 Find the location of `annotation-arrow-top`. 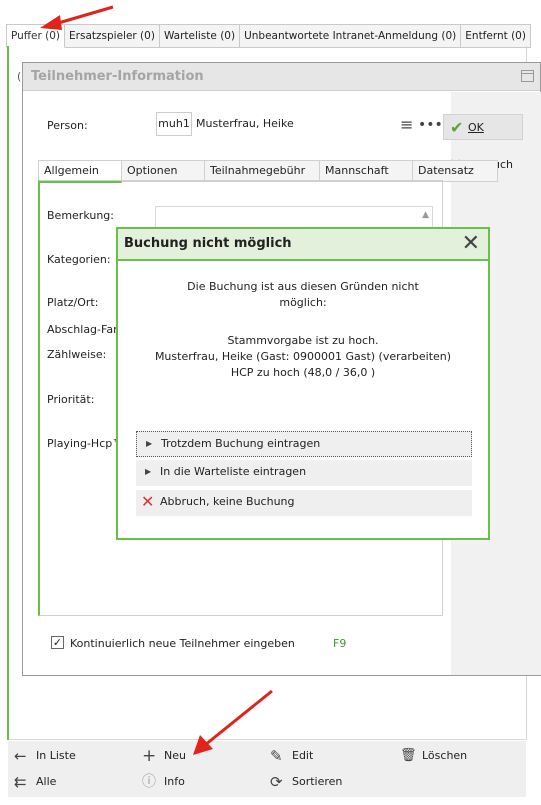

annotation-arrow-top is located at coordinates (77, 17).